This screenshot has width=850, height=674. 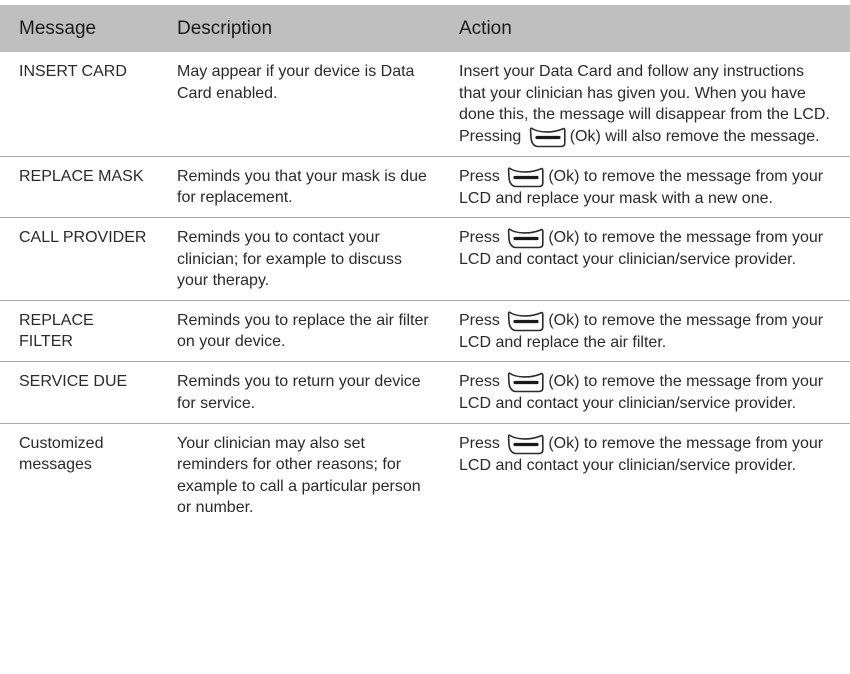 I want to click on message-cell: CALL PROVIDER, so click(x=79, y=259).